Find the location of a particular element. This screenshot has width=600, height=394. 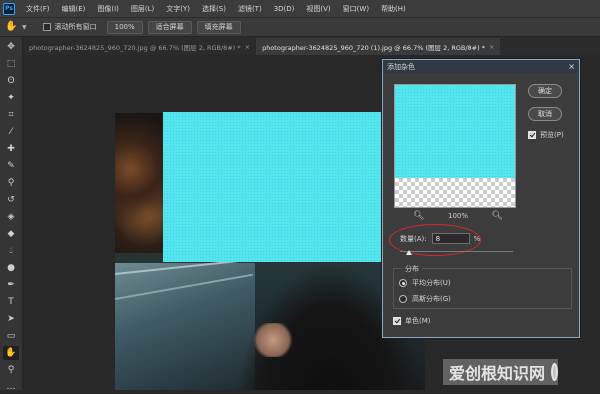

photo-trees is located at coordinates (141, 183).